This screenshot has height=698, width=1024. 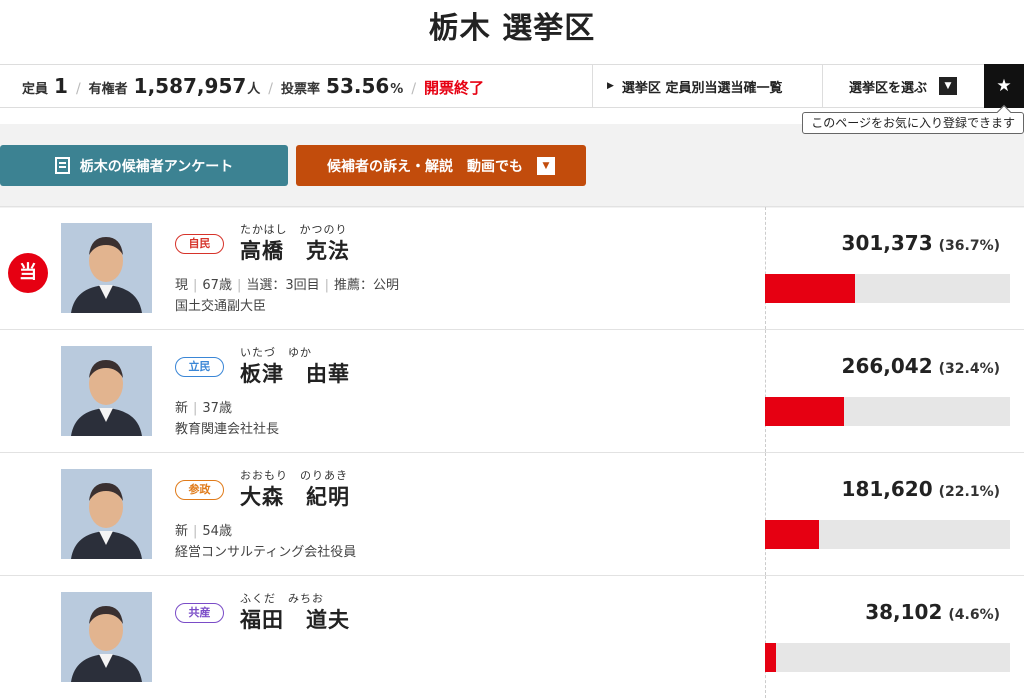 I want to click on survey-label: 栃木の候補者アンケート, so click(x=156, y=166).